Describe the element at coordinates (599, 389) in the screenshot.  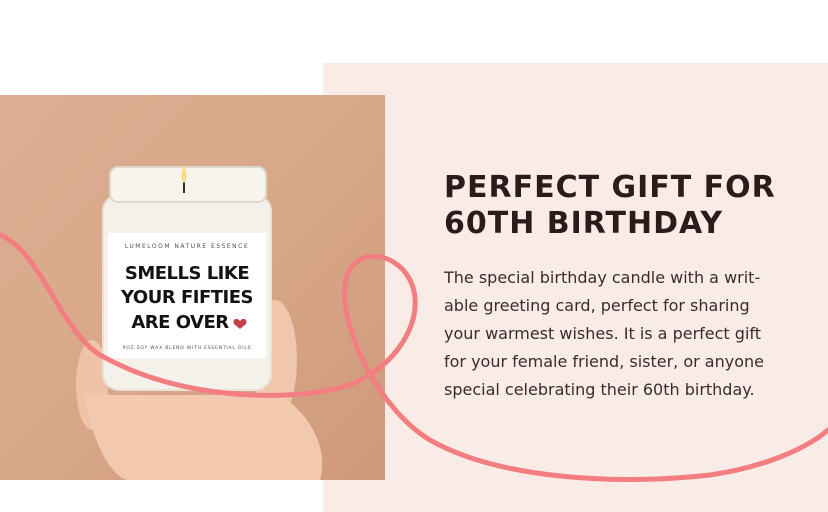
I see `description-line-5: special celebrating their 60th birthday.` at that location.